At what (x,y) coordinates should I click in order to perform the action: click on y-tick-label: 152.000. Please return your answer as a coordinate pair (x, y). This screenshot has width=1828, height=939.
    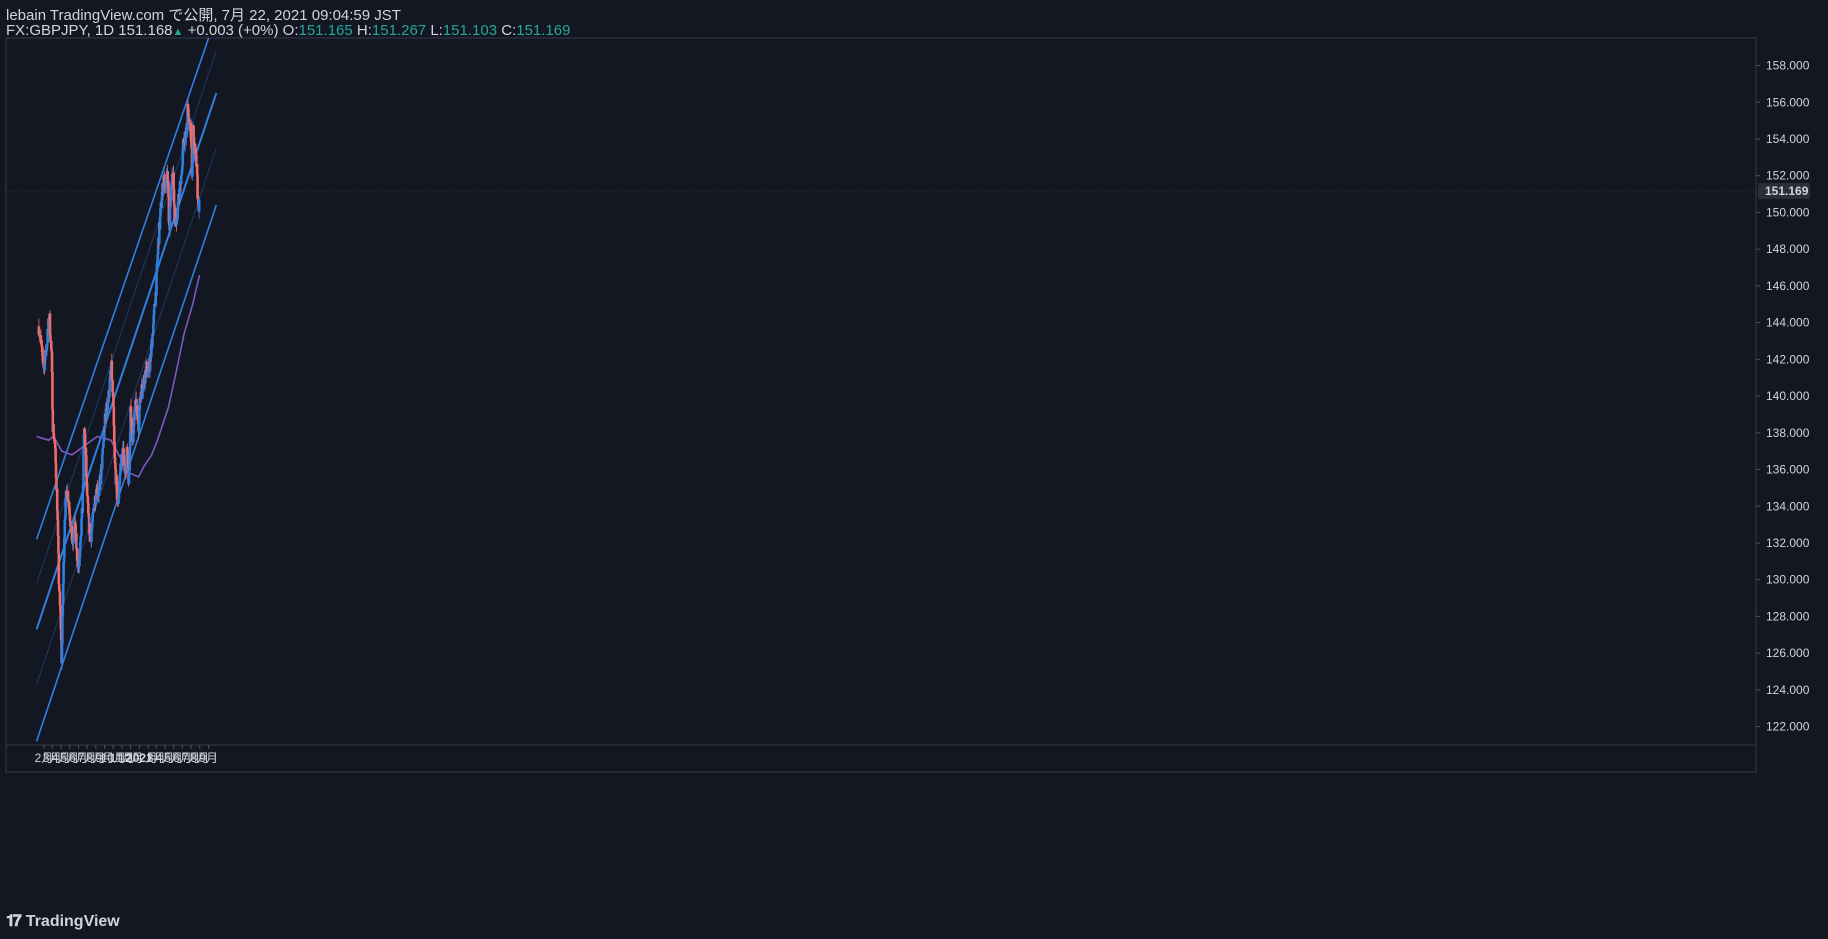
    Looking at the image, I should click on (1788, 176).